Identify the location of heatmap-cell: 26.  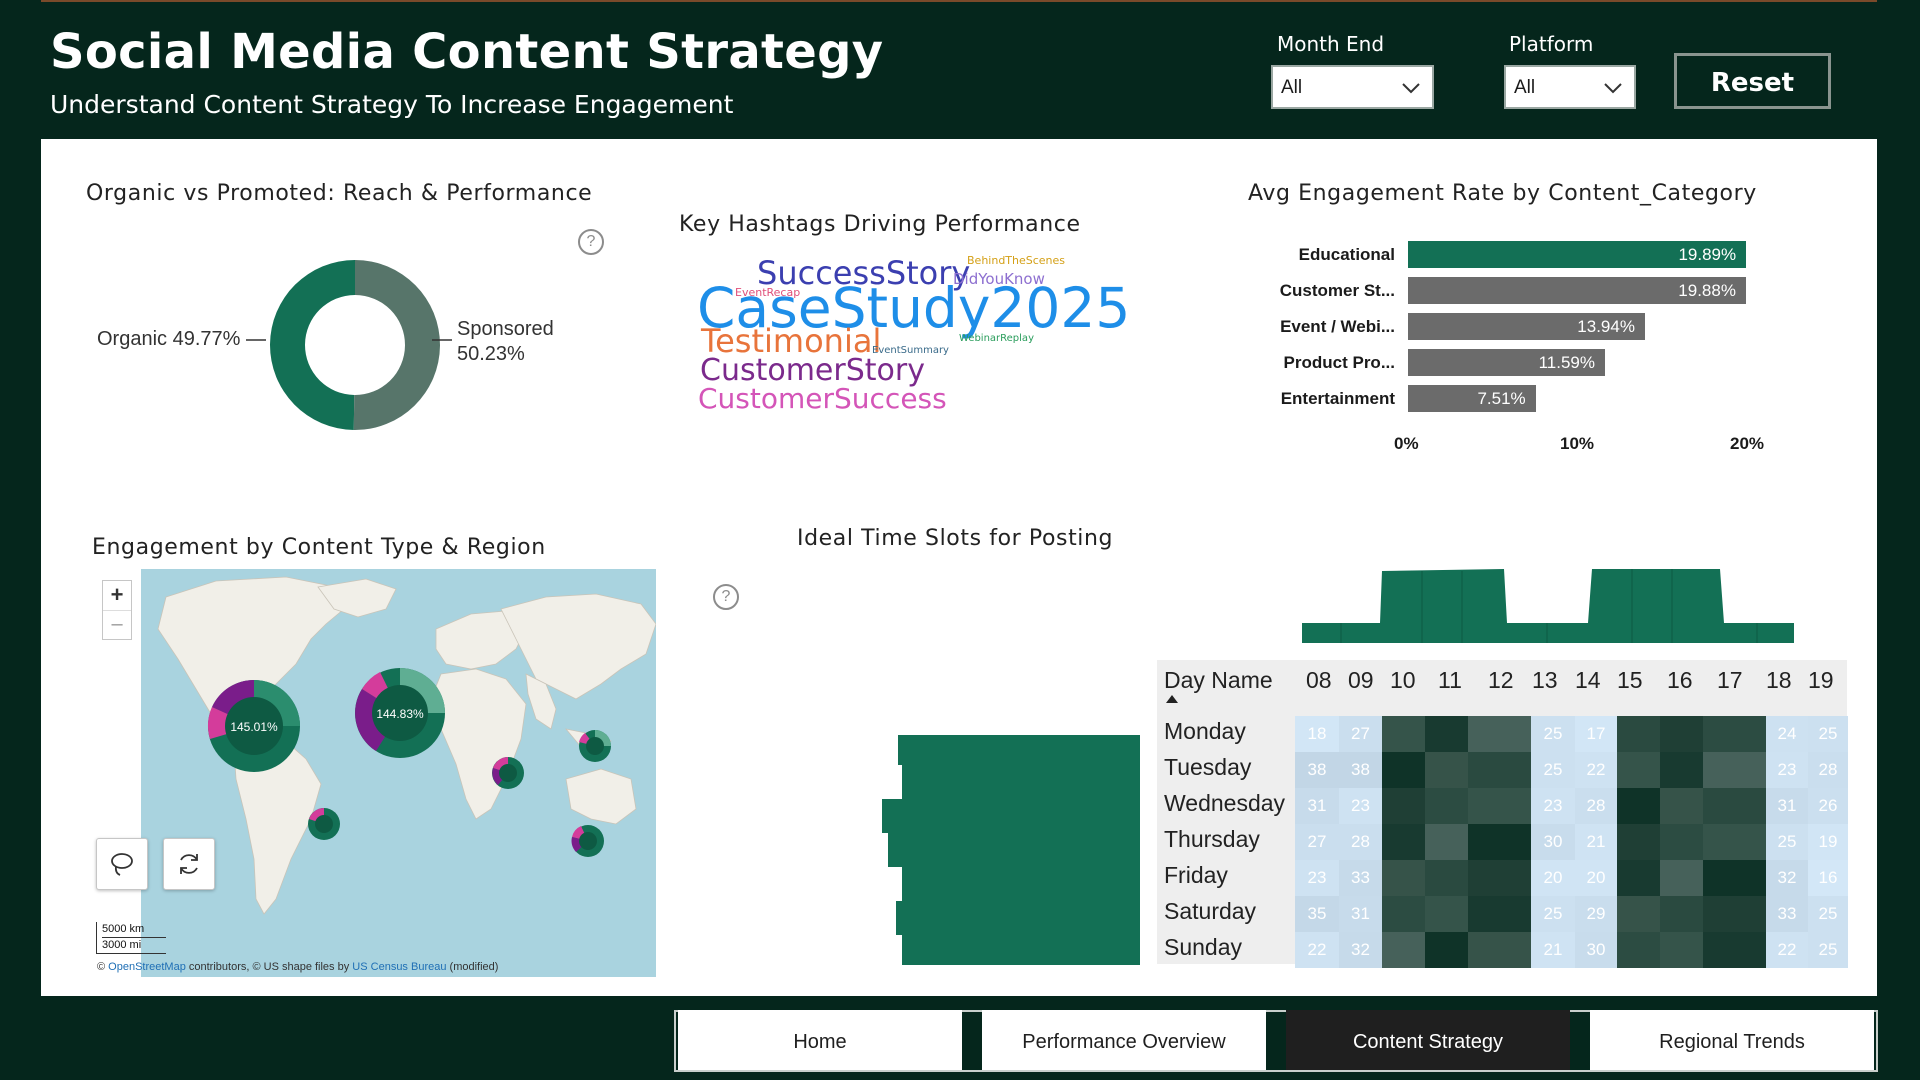
(1828, 806).